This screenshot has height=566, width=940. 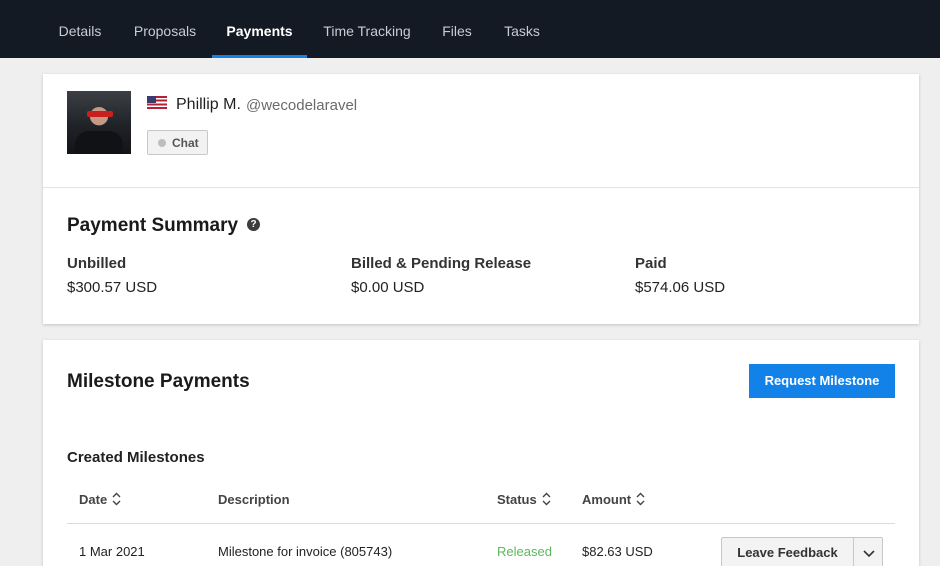 I want to click on column-header-date: Date, so click(x=100, y=499).